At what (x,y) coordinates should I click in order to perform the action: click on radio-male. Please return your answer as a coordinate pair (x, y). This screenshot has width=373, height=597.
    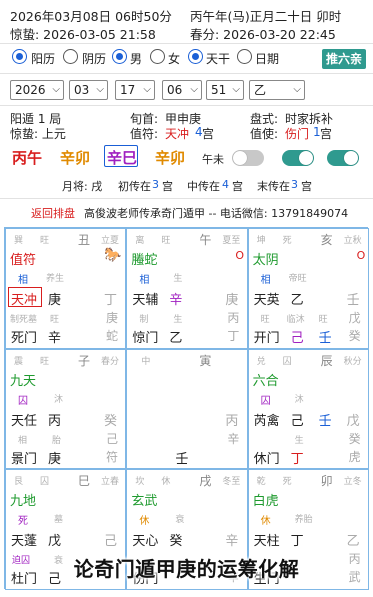
    Looking at the image, I should click on (119, 56).